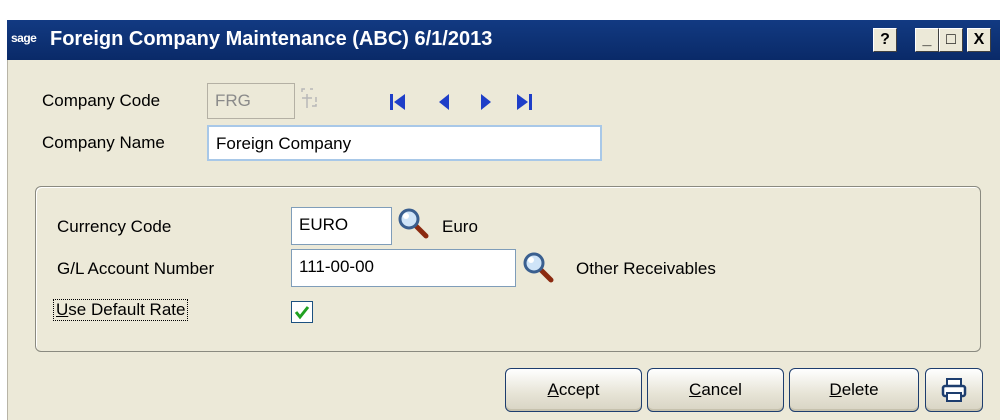  Describe the element at coordinates (404, 143) in the screenshot. I see `company-name-field: Foreign Company` at that location.